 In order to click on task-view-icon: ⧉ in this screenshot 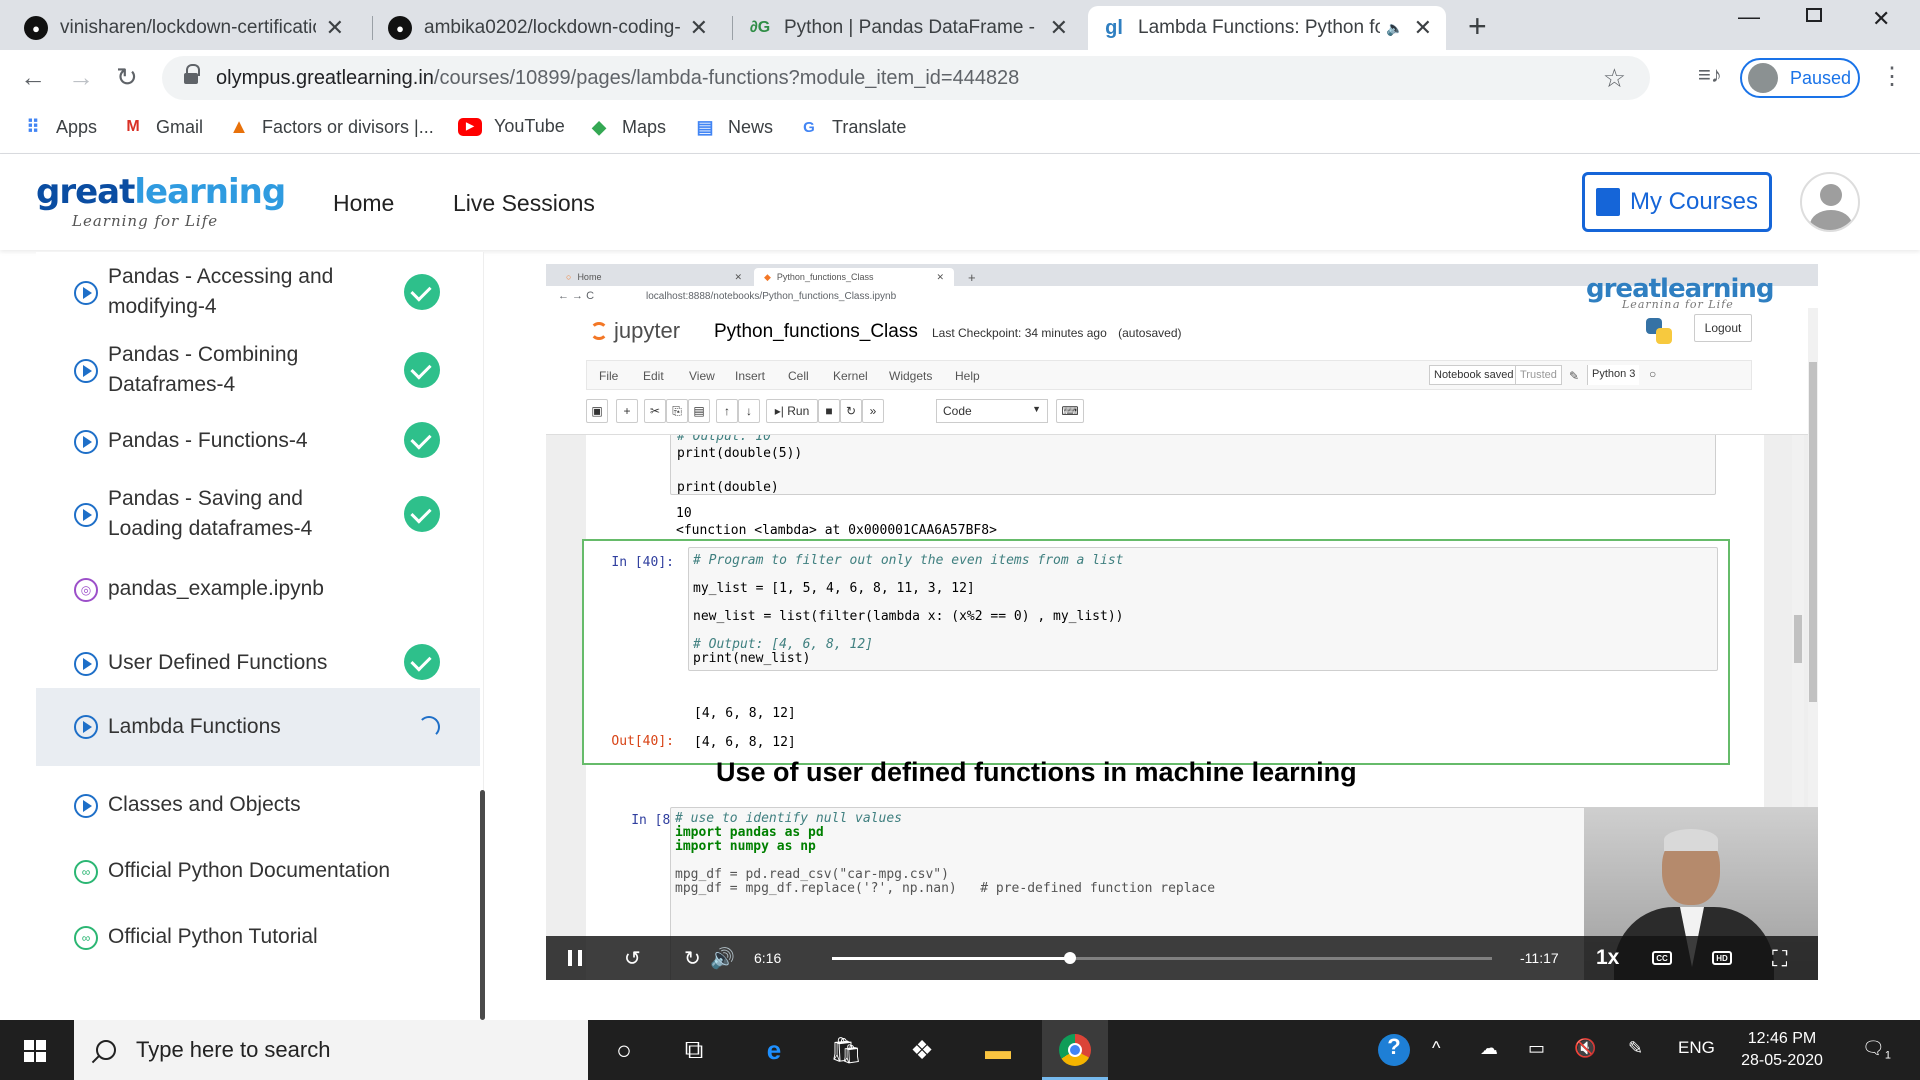, I will do `click(694, 1050)`.